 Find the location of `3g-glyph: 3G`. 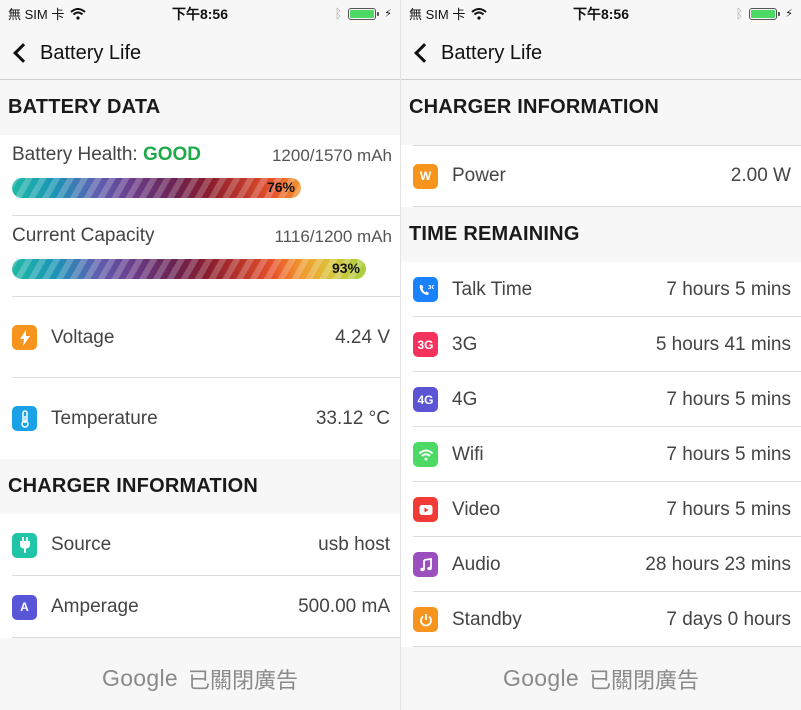

3g-glyph: 3G is located at coordinates (425, 344).